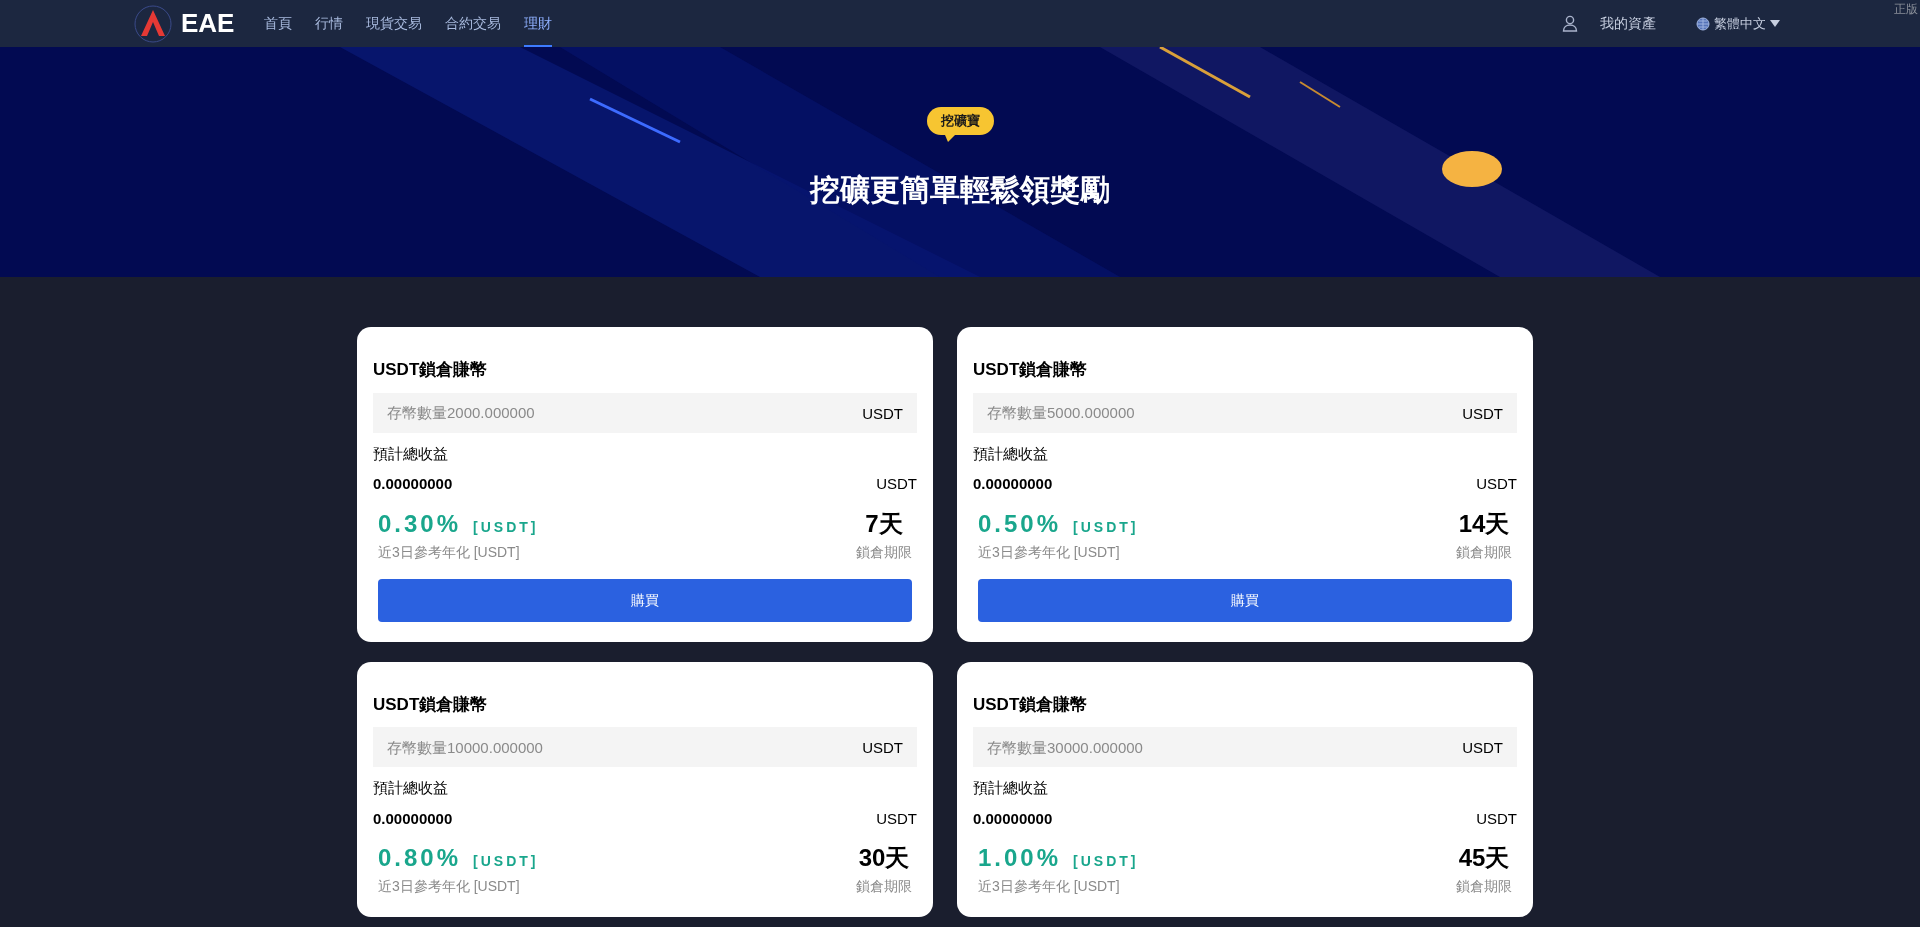  Describe the element at coordinates (1020, 523) in the screenshot. I see `rate-value: 0.50%` at that location.